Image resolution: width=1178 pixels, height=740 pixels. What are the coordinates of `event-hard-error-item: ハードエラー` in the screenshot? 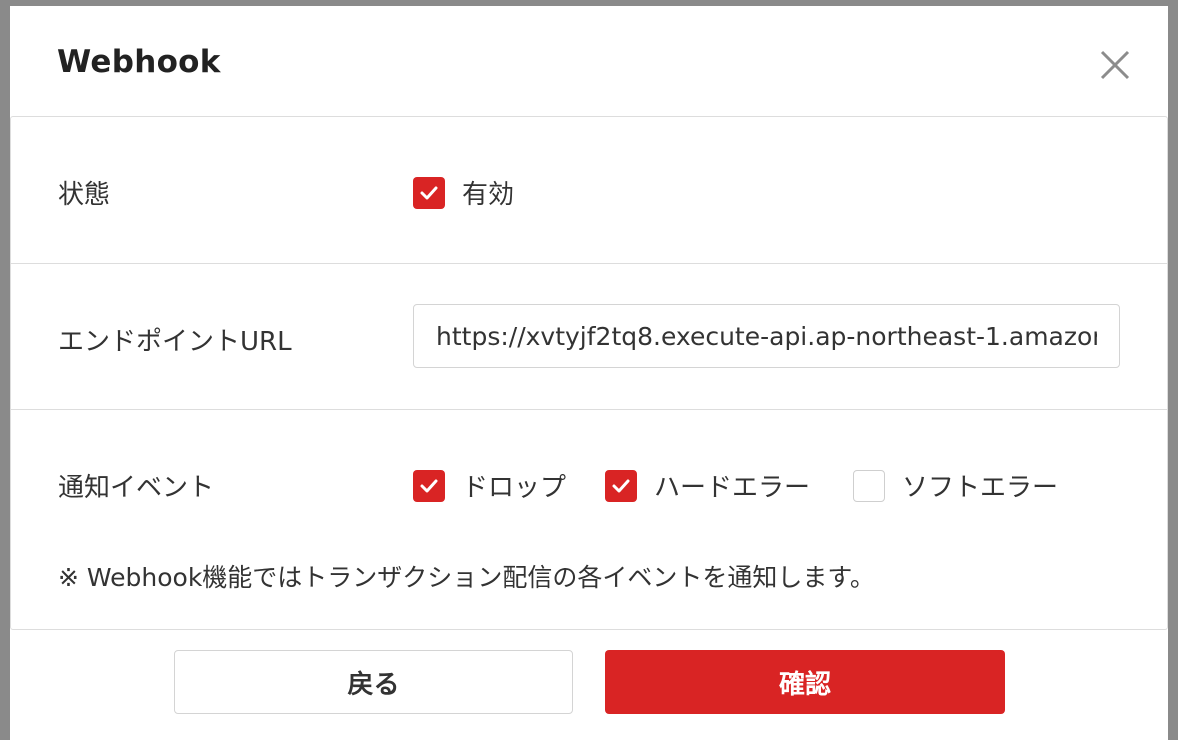 It's located at (707, 485).